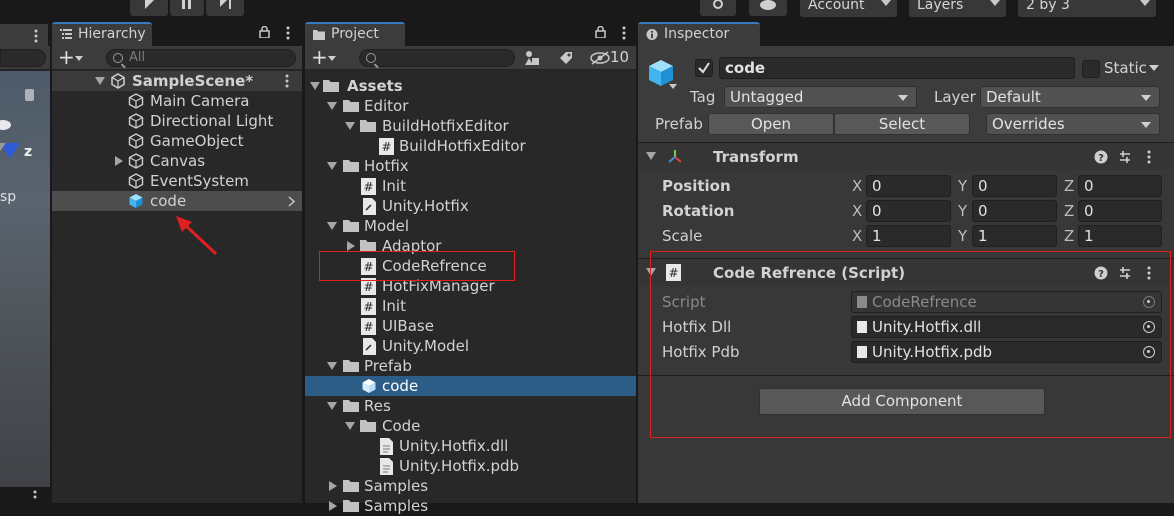  I want to click on static-checkbox, so click(1091, 69).